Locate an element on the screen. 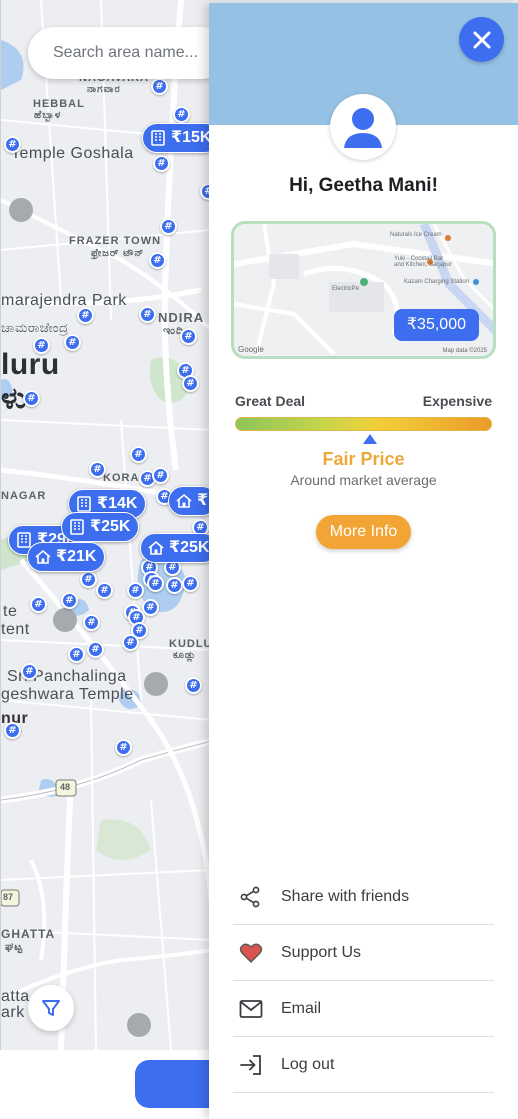 The width and height of the screenshot is (518, 1119). map-label: marajendra Park is located at coordinates (64, 300).